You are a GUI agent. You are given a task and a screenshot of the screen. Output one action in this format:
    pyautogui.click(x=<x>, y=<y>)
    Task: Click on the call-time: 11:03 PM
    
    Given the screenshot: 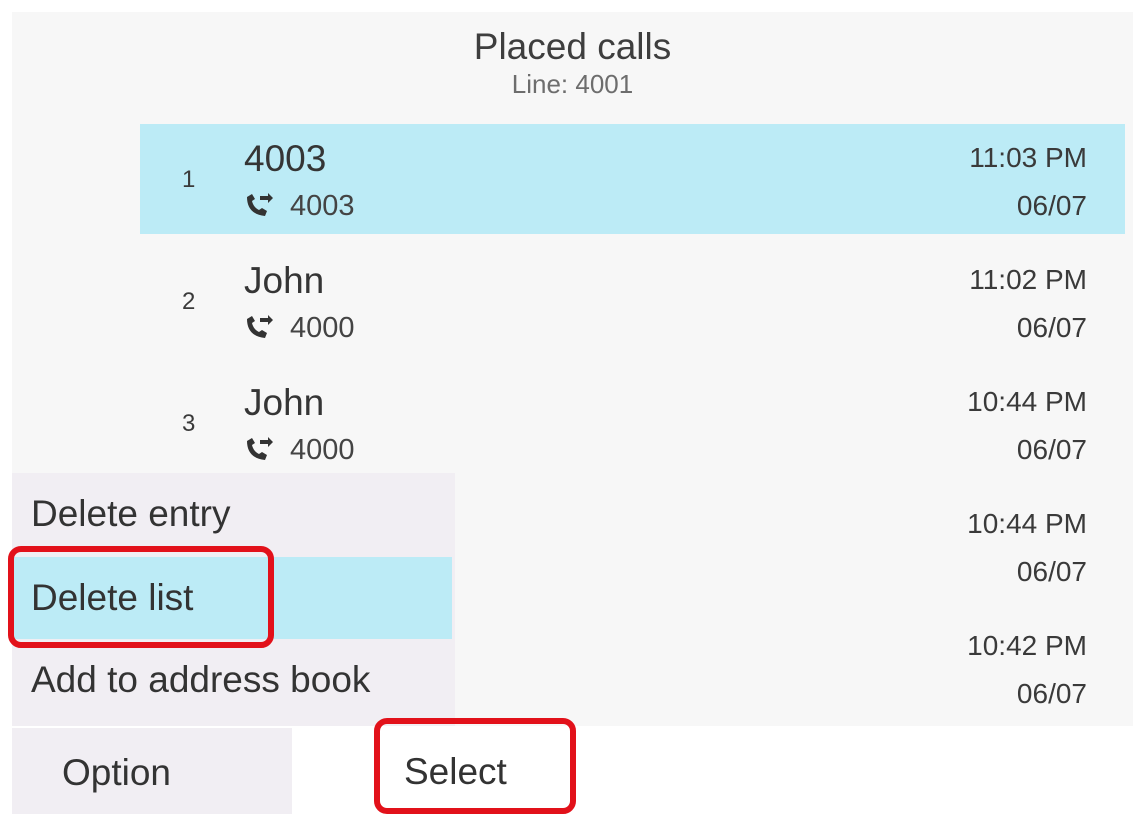 What is the action you would take?
    pyautogui.click(x=1028, y=157)
    